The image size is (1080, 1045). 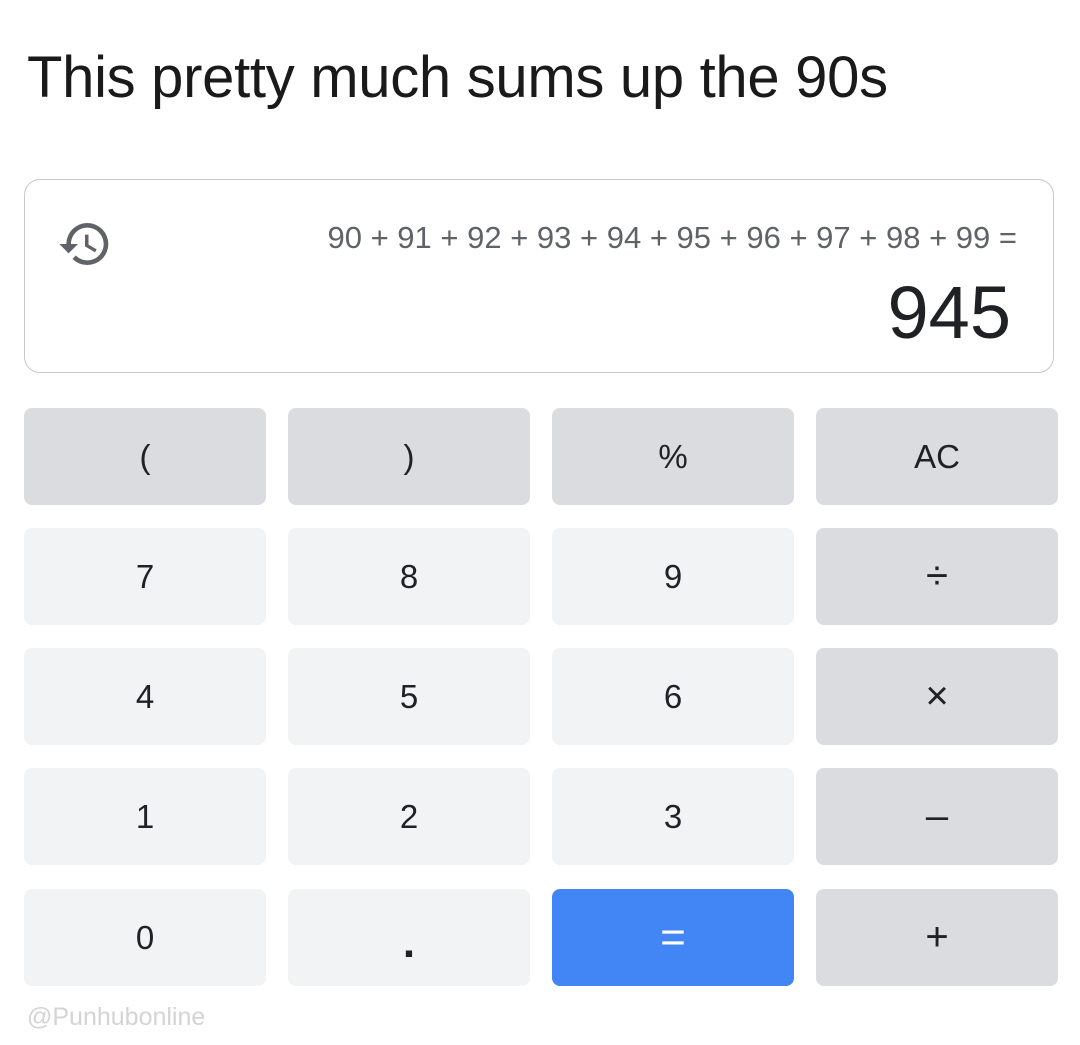 What do you see at coordinates (409, 816) in the screenshot?
I see `digit-2-button: 2` at bounding box center [409, 816].